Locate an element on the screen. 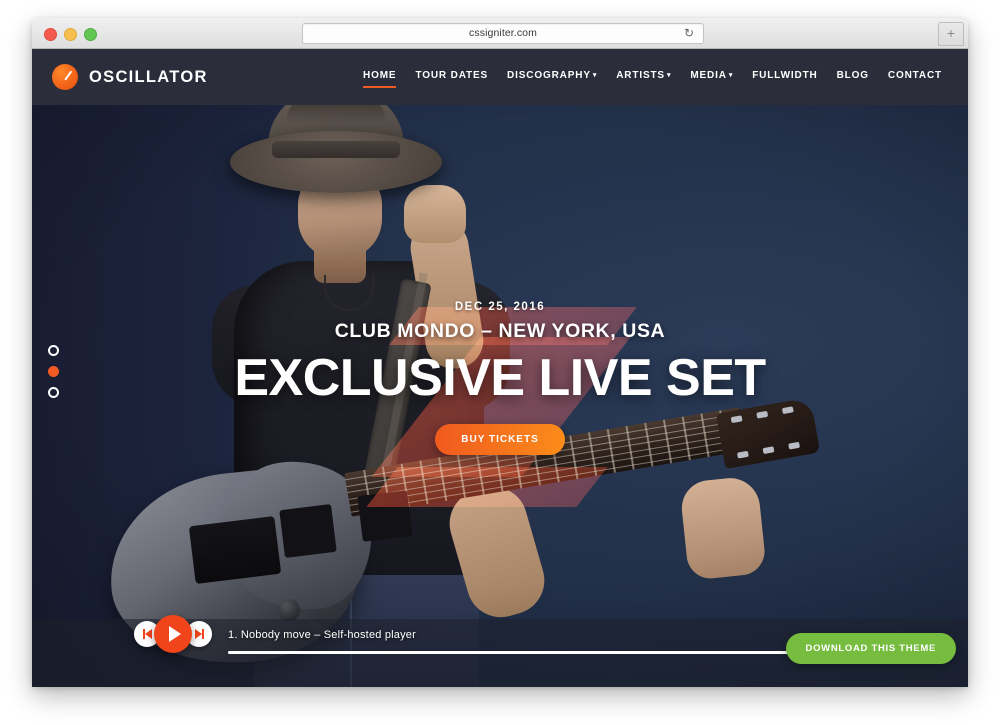 This screenshot has height=725, width=1000. play-icon is located at coordinates (173, 634).